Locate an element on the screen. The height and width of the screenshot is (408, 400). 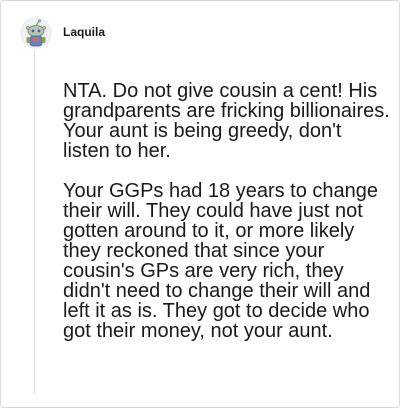
comment-author: Laquila is located at coordinates (84, 32).